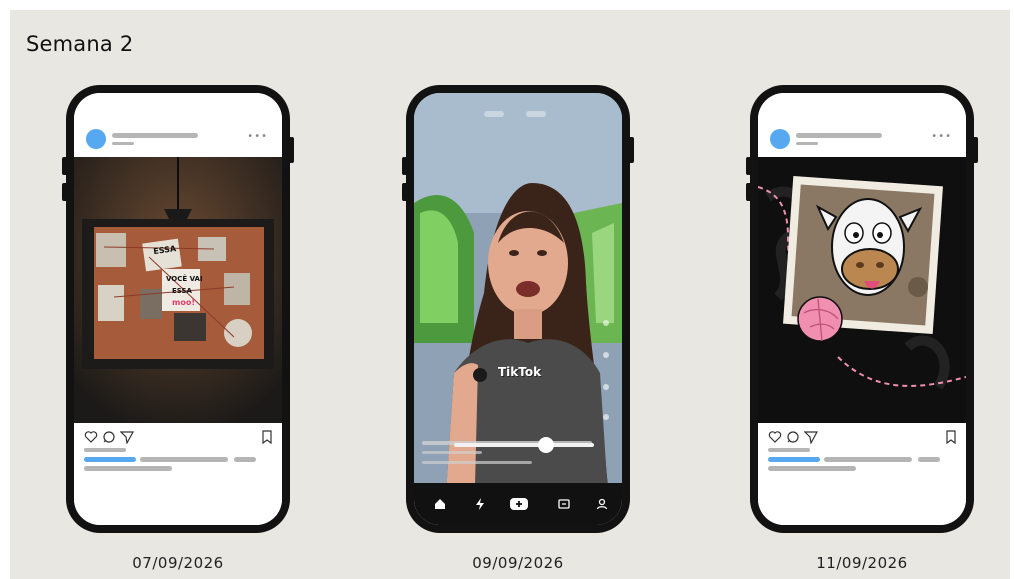  I want to click on post-image: ESSA VOCÊ VAI ESSA moo!, so click(178, 290).